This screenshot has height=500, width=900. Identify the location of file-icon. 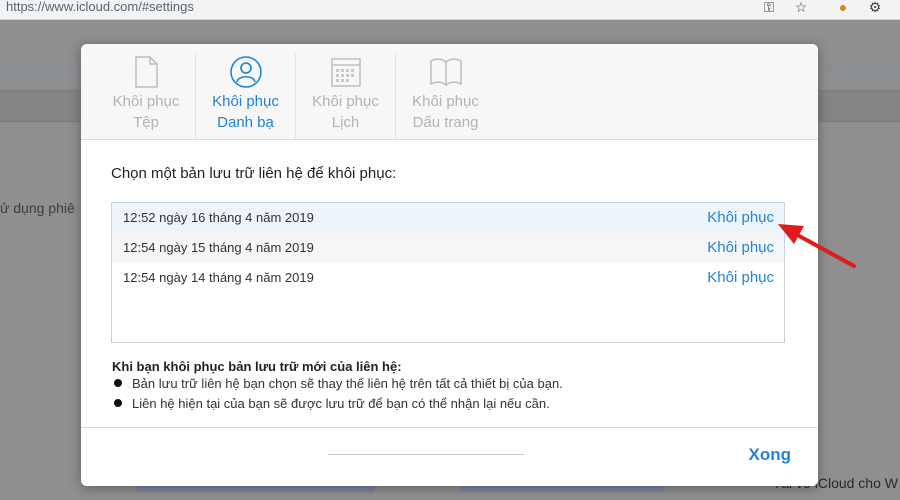
(146, 72).